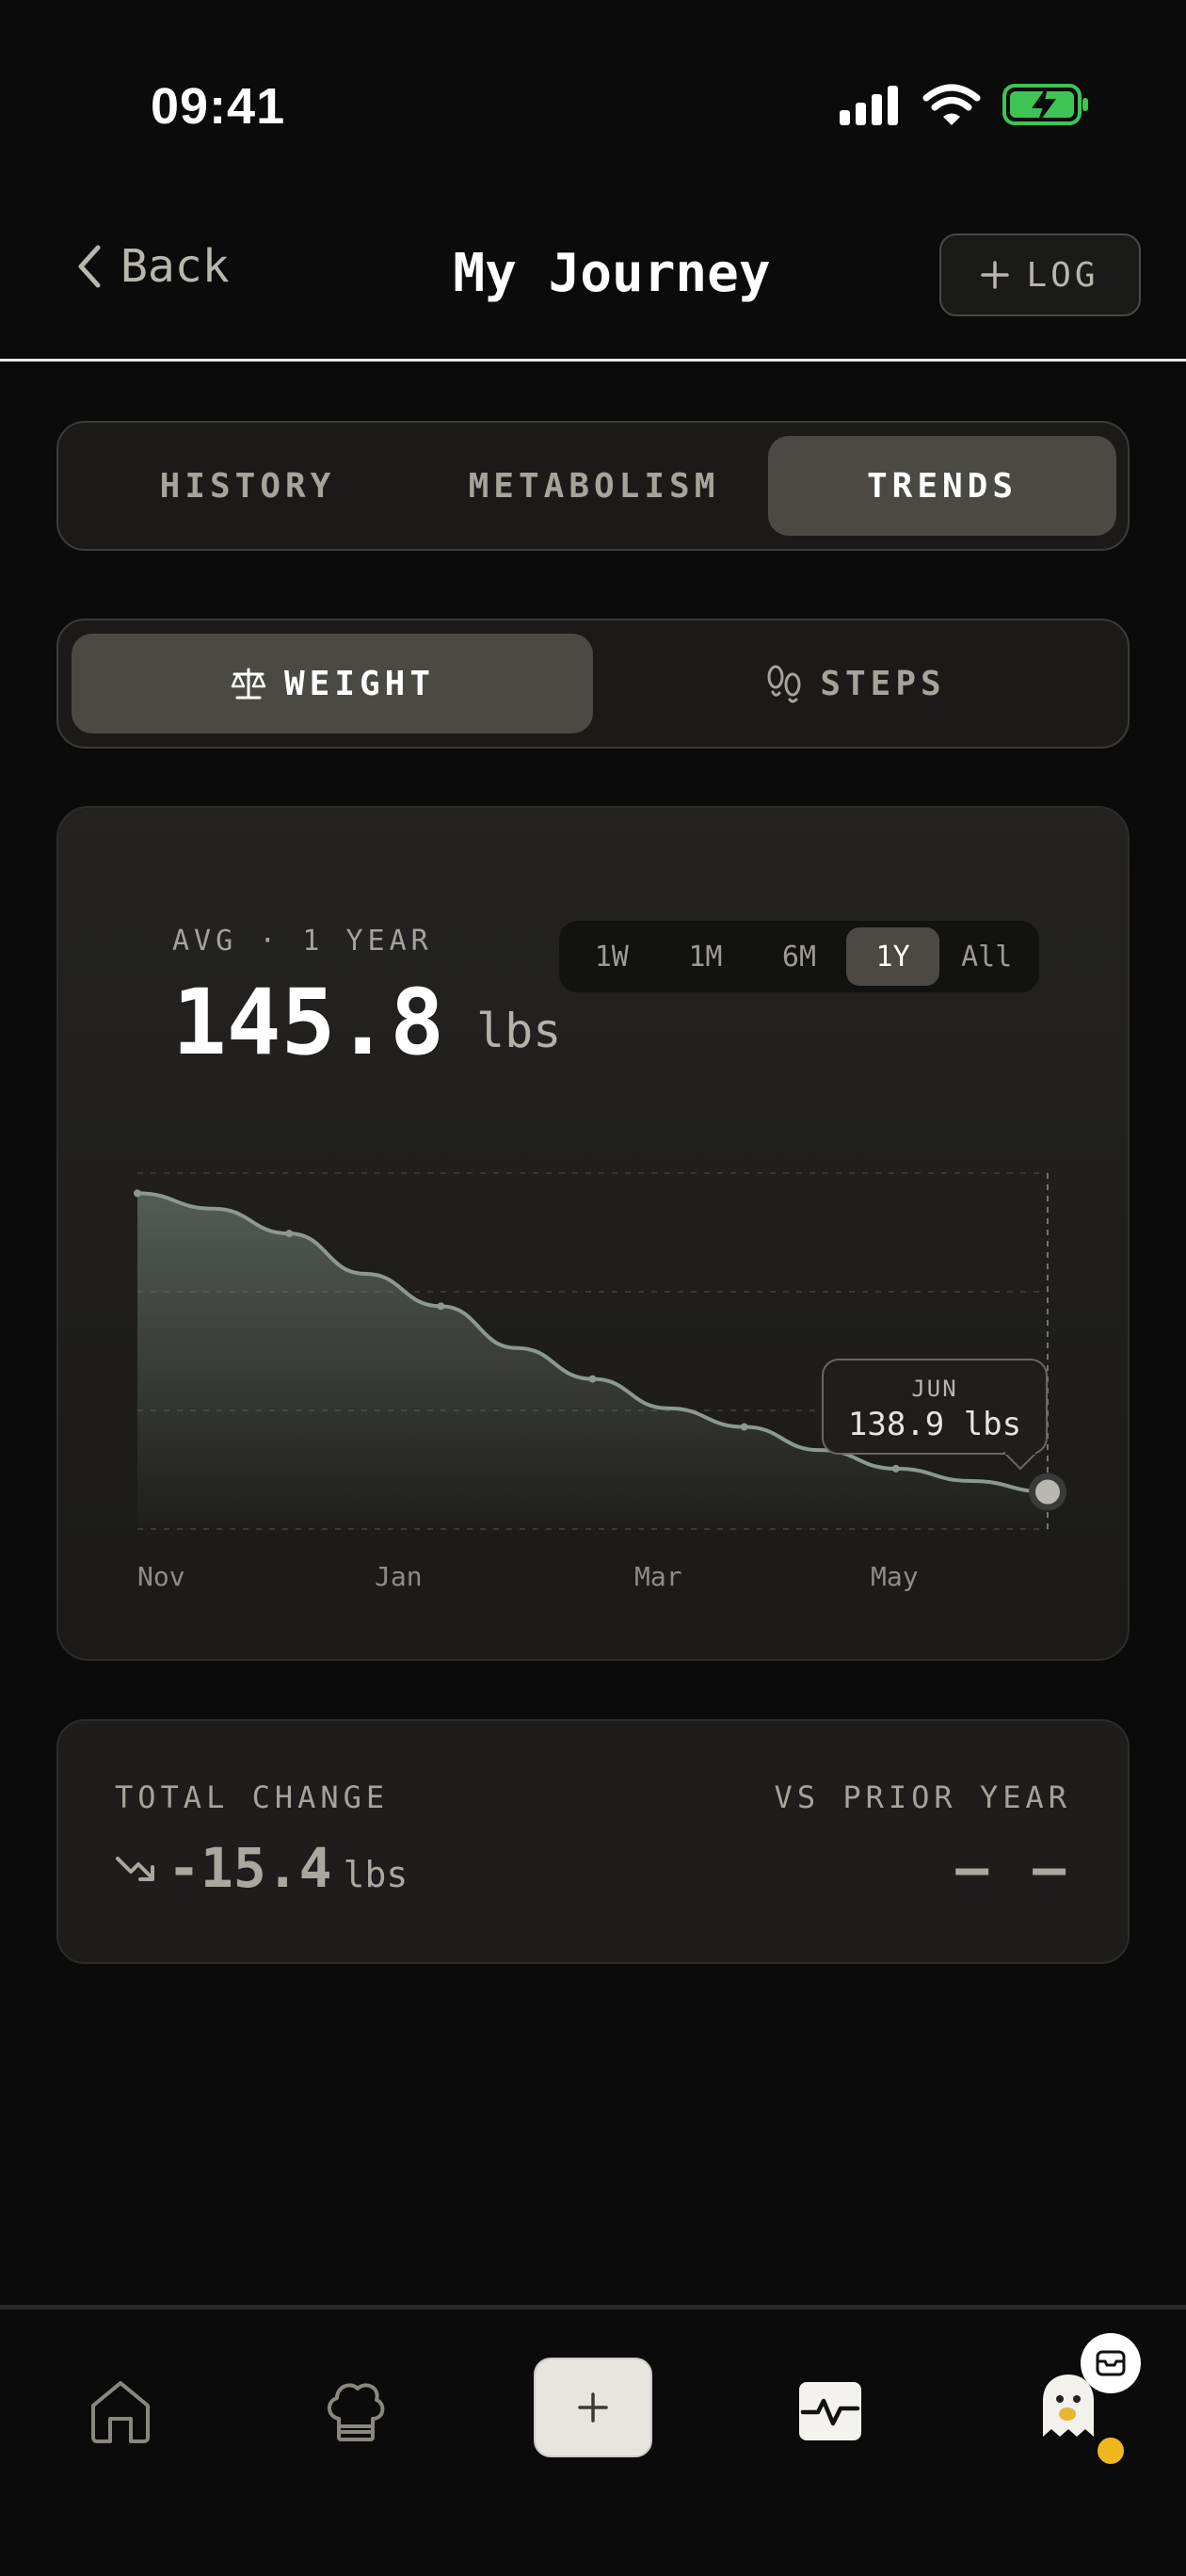 This screenshot has width=1186, height=2576. Describe the element at coordinates (934, 1389) in the screenshot. I see `tooltip-month: JUN` at that location.